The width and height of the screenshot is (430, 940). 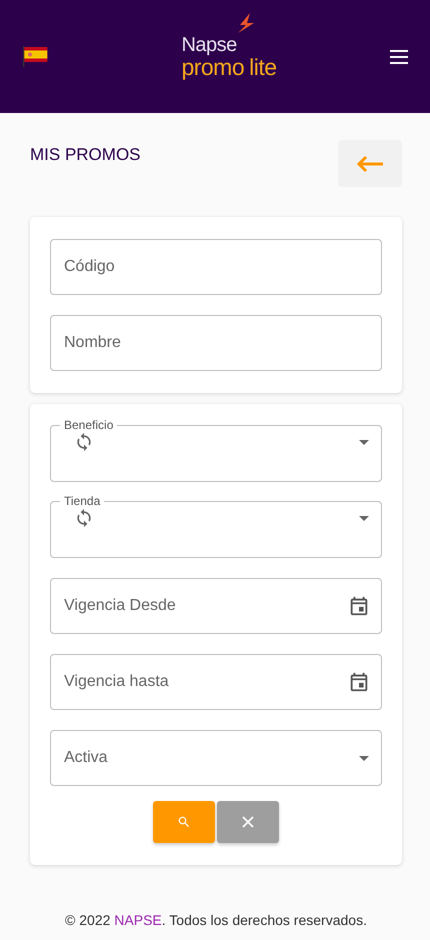 What do you see at coordinates (138, 920) in the screenshot?
I see `napse-link: NAPSE` at bounding box center [138, 920].